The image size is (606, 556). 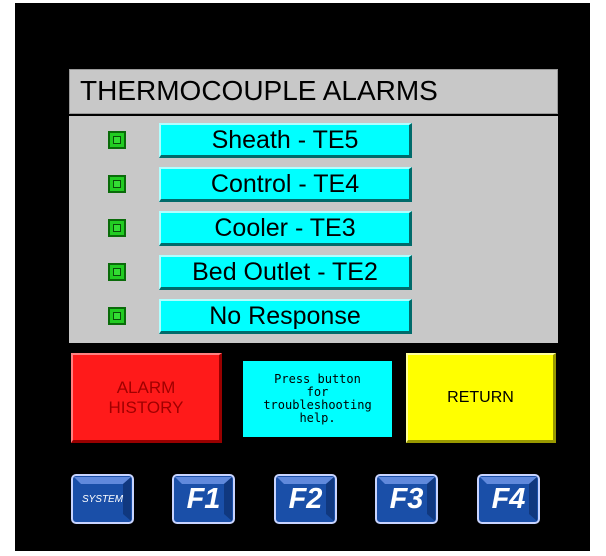 I want to click on alarm-button-label: Control - TE4, so click(x=285, y=183).